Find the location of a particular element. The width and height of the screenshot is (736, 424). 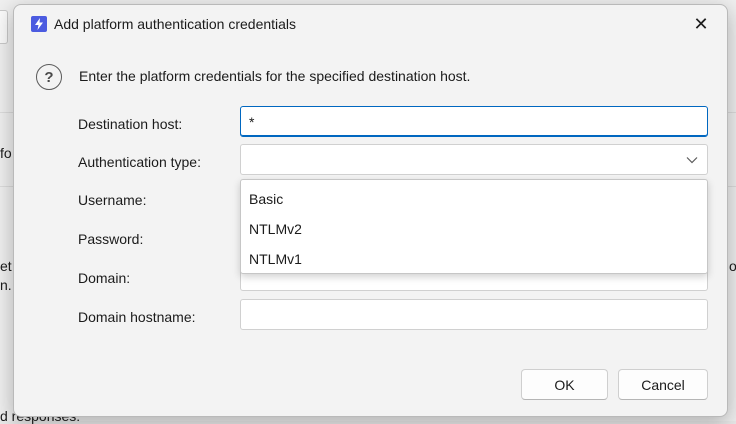

domain-hostname-label: Domain hostname: is located at coordinates (137, 317).